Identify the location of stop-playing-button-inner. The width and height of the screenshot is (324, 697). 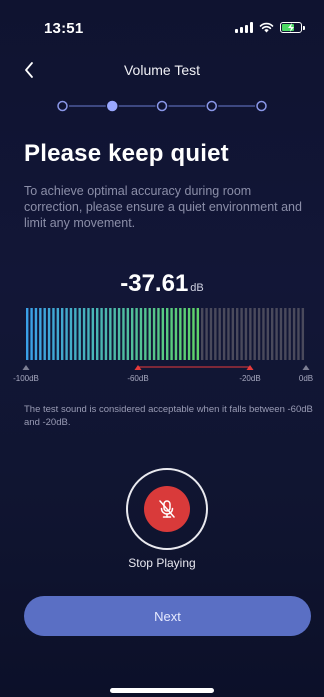
(167, 509).